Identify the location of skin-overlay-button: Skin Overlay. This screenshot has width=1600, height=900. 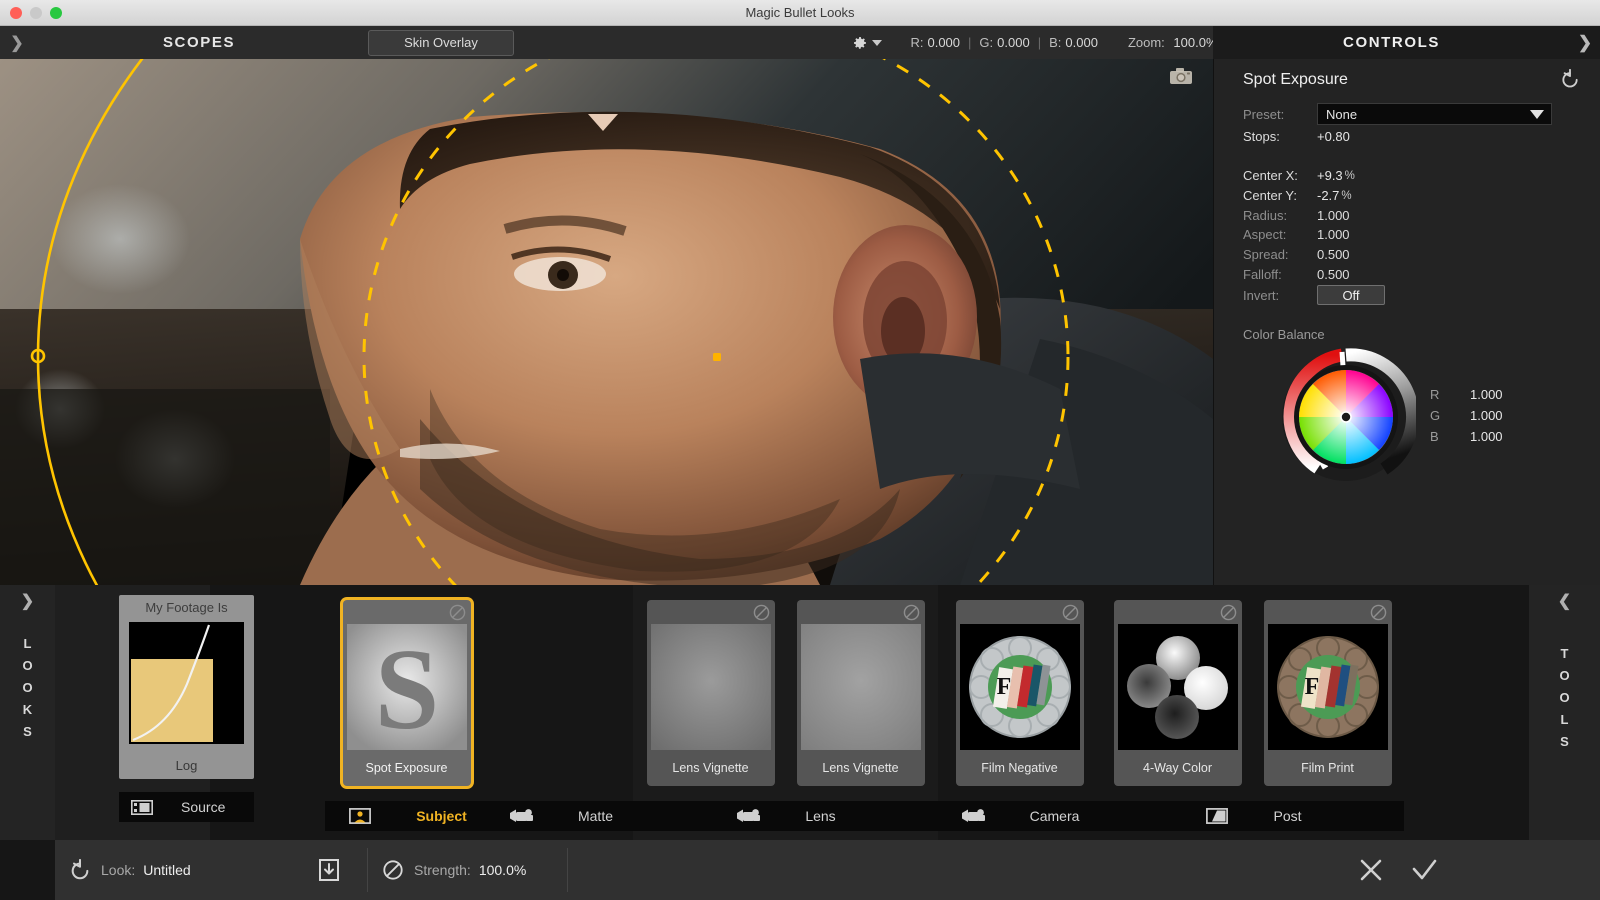
(441, 42).